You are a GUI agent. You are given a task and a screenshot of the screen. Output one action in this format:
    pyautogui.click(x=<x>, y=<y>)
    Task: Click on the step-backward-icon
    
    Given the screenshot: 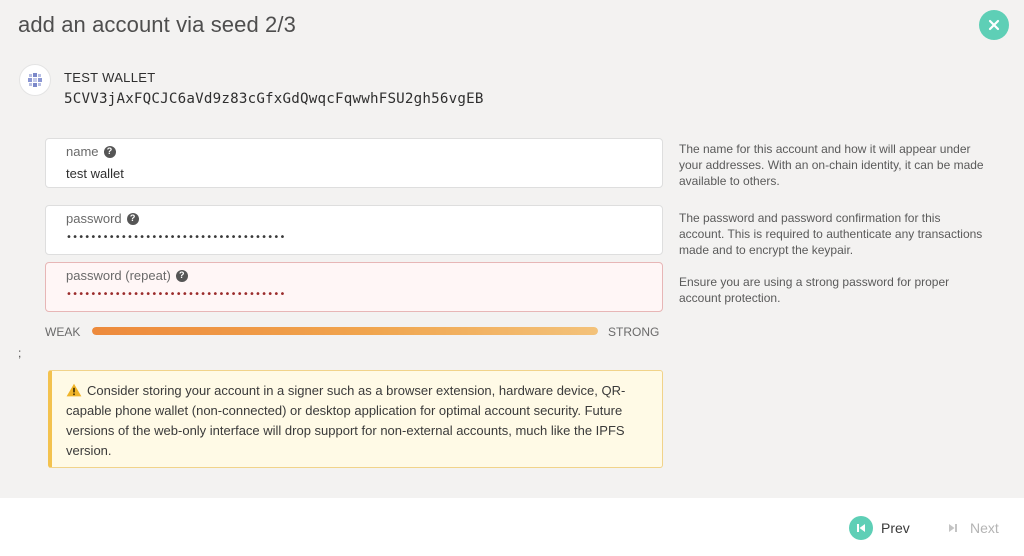 What is the action you would take?
    pyautogui.click(x=861, y=528)
    